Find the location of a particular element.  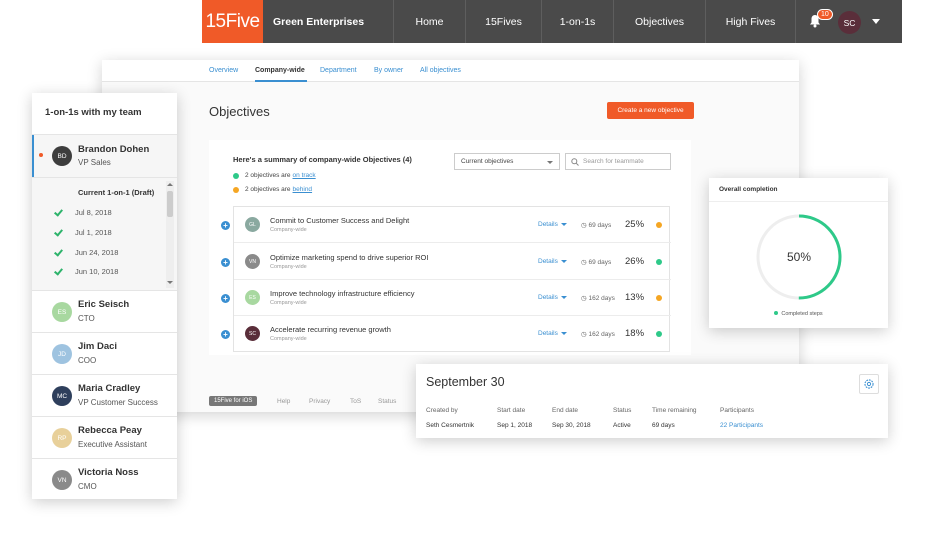

org-name: Green Enterprises is located at coordinates (328, 21).